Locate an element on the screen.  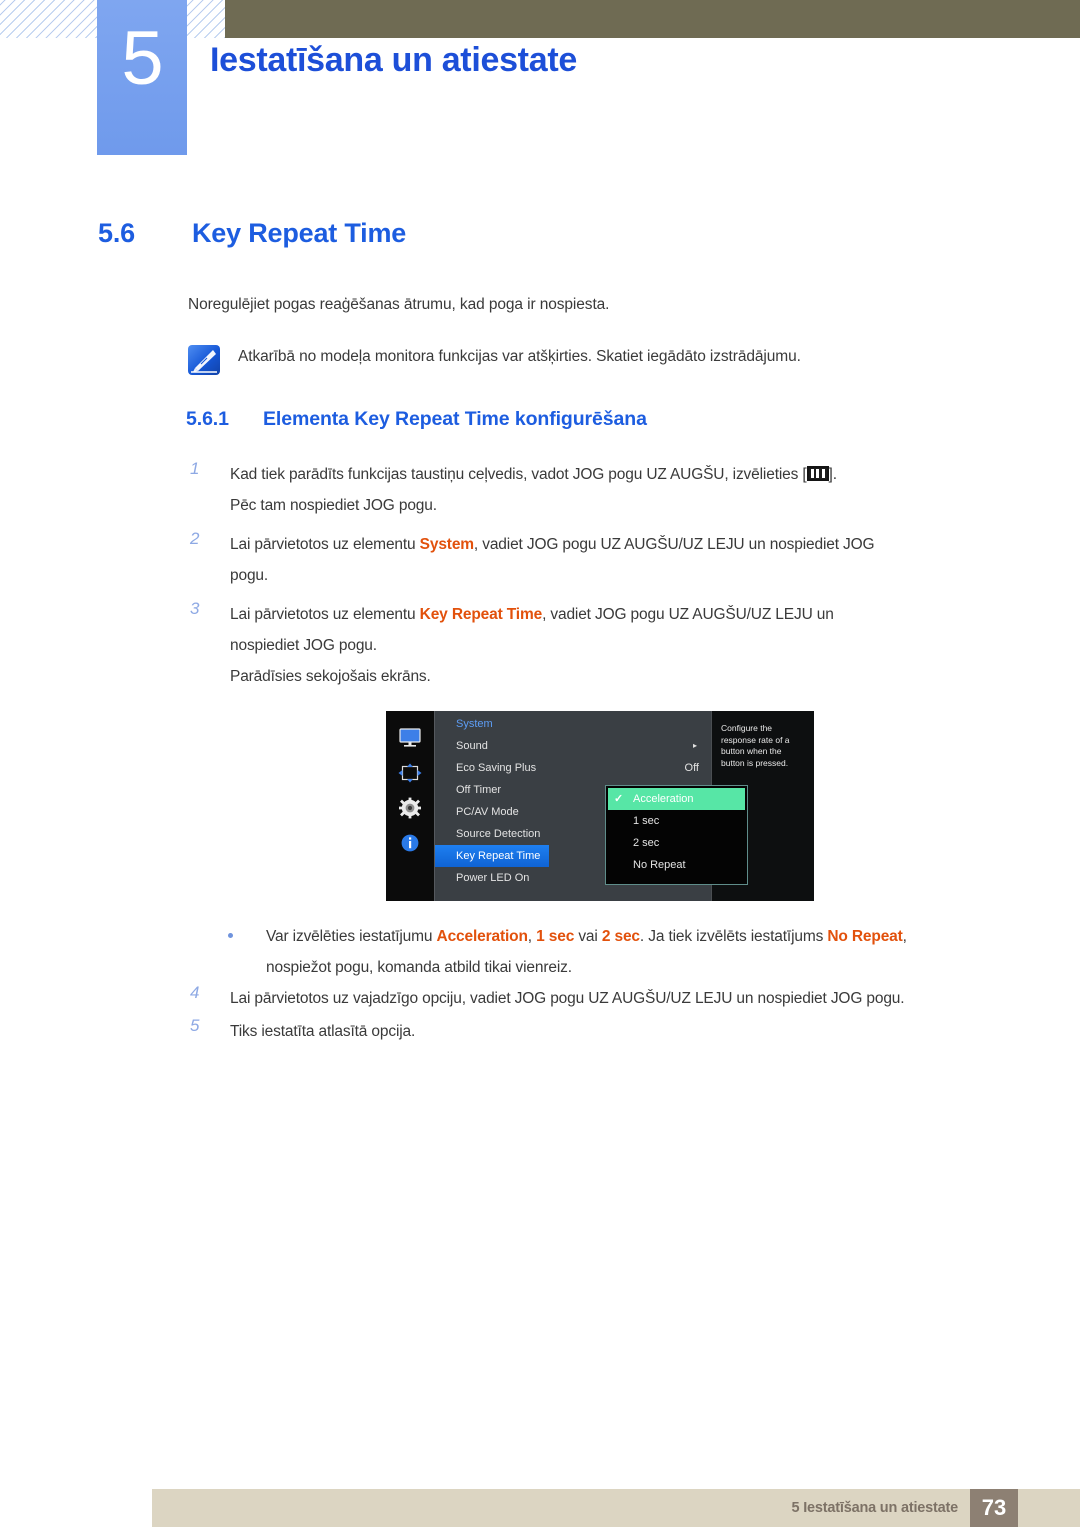
osd-item-label: Power LED On is located at coordinates (493, 878).